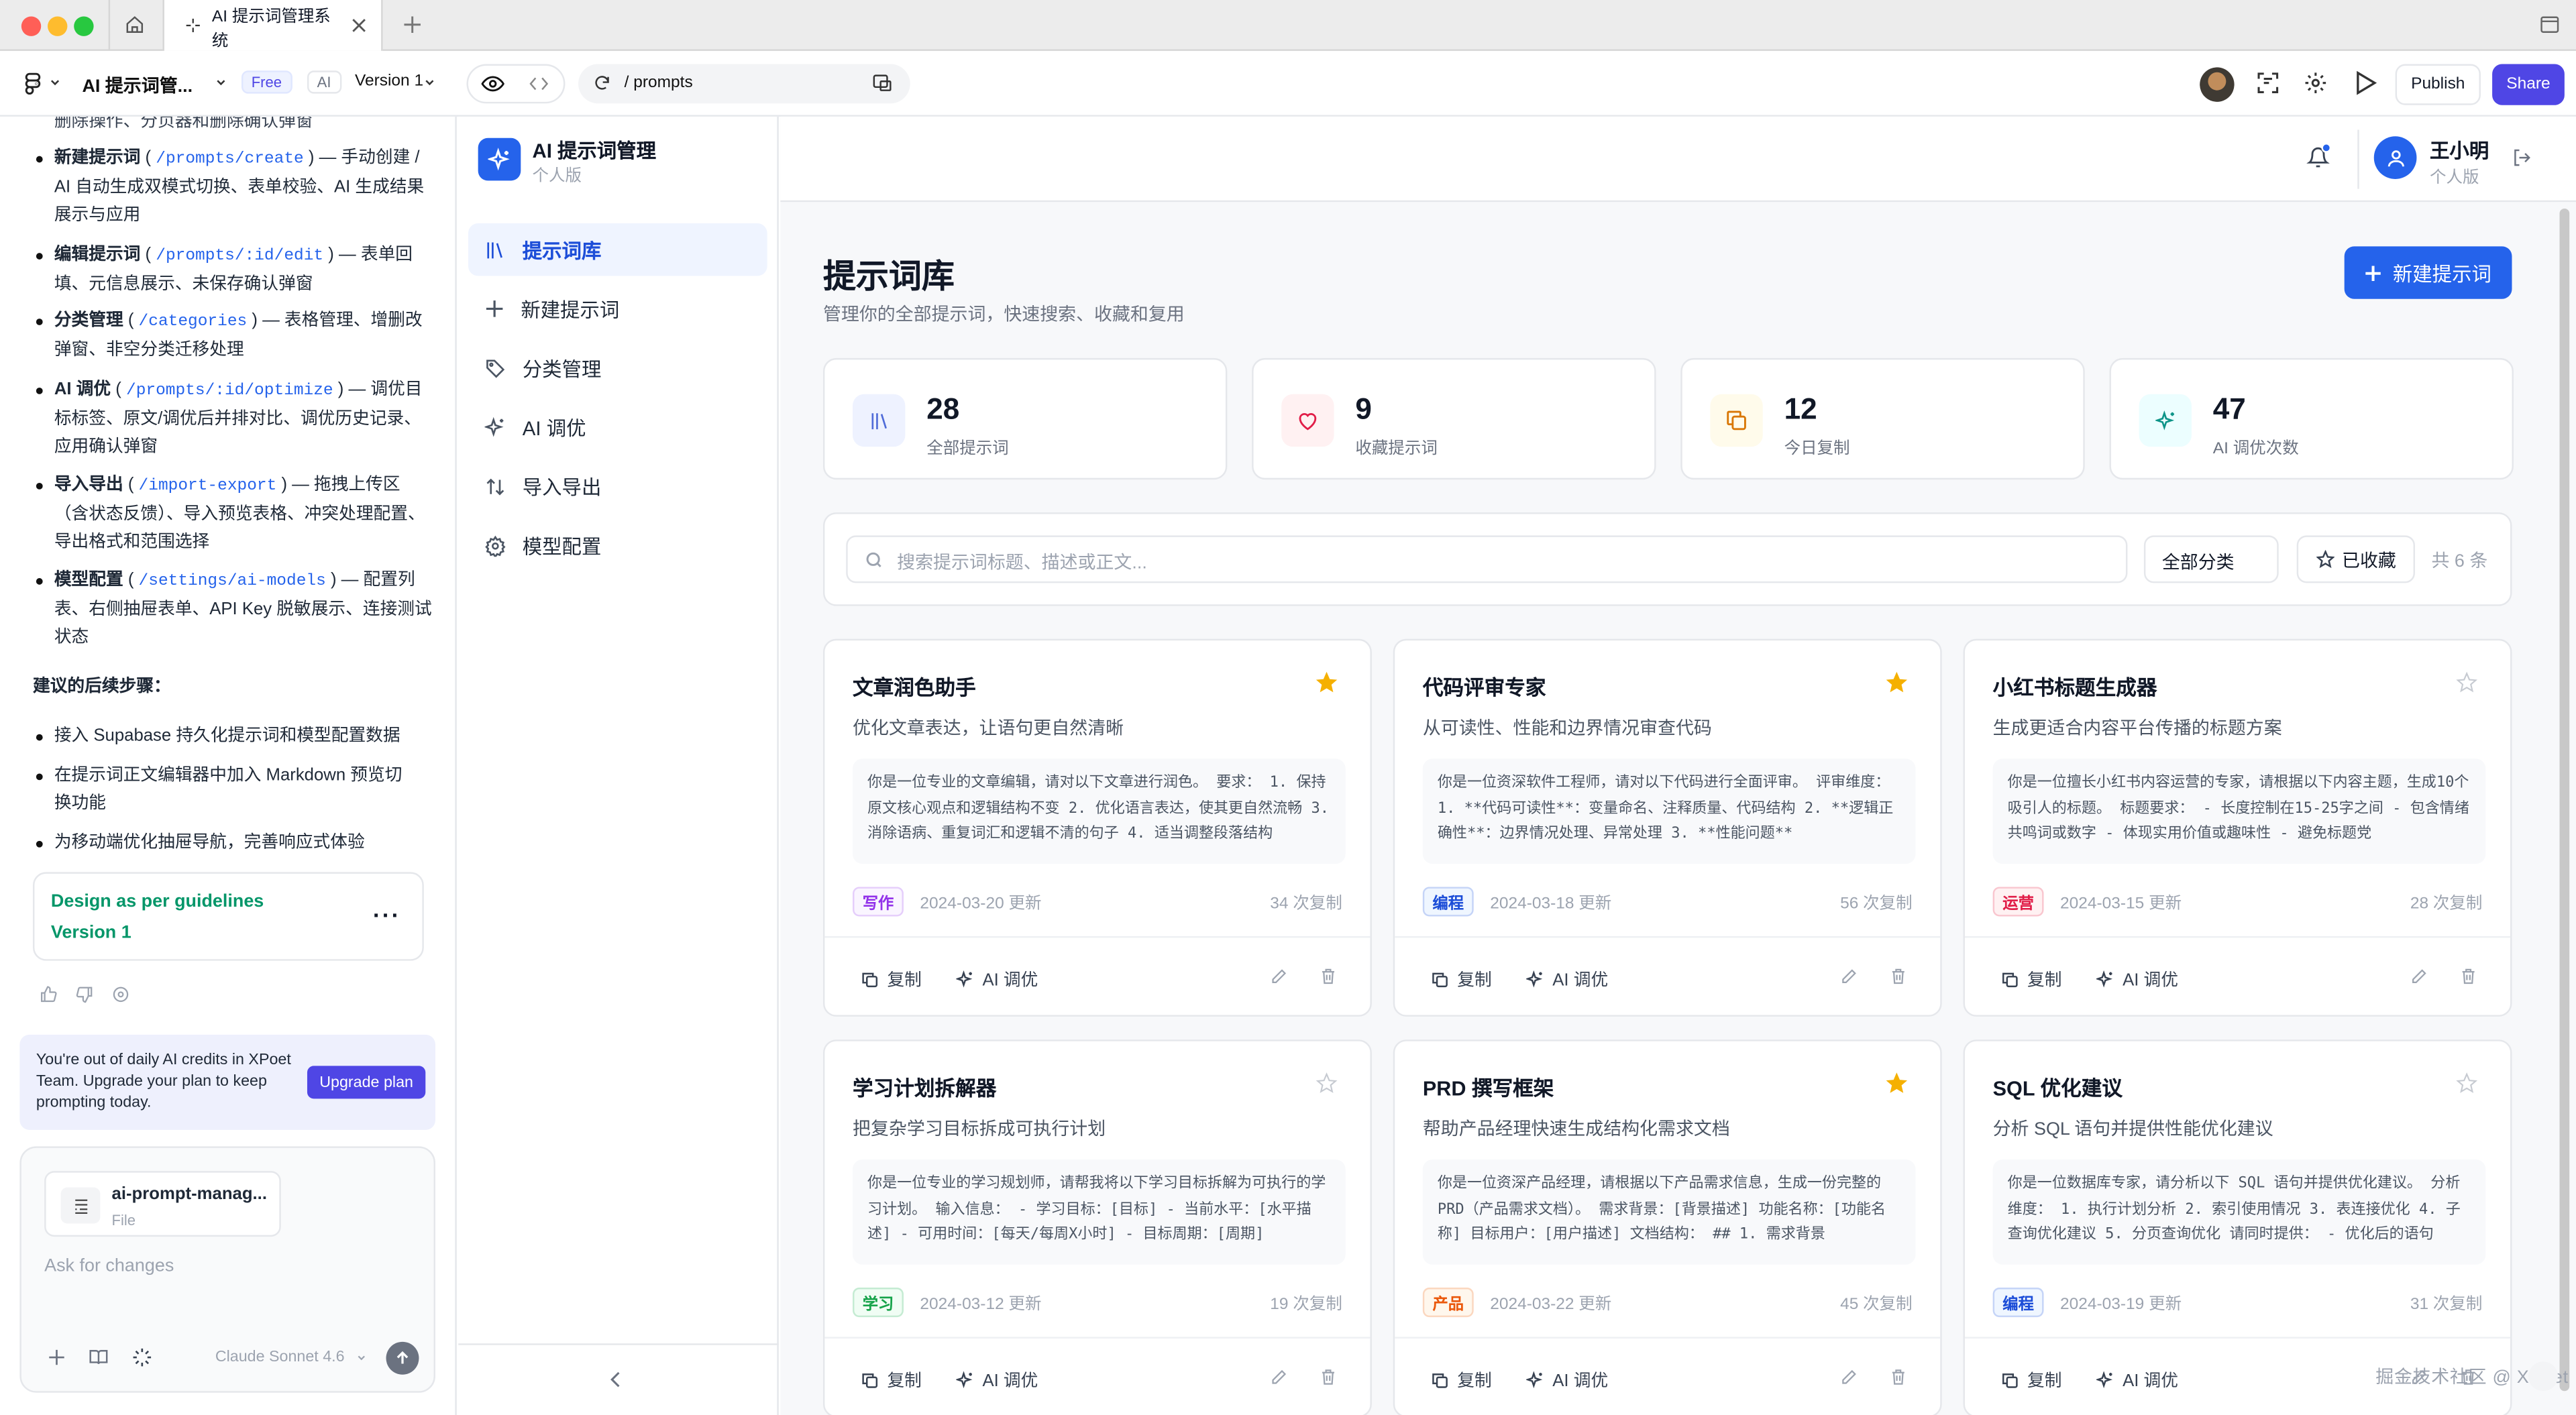 Image resolution: width=2576 pixels, height=1415 pixels. I want to click on plus-icon, so click(57, 1358).